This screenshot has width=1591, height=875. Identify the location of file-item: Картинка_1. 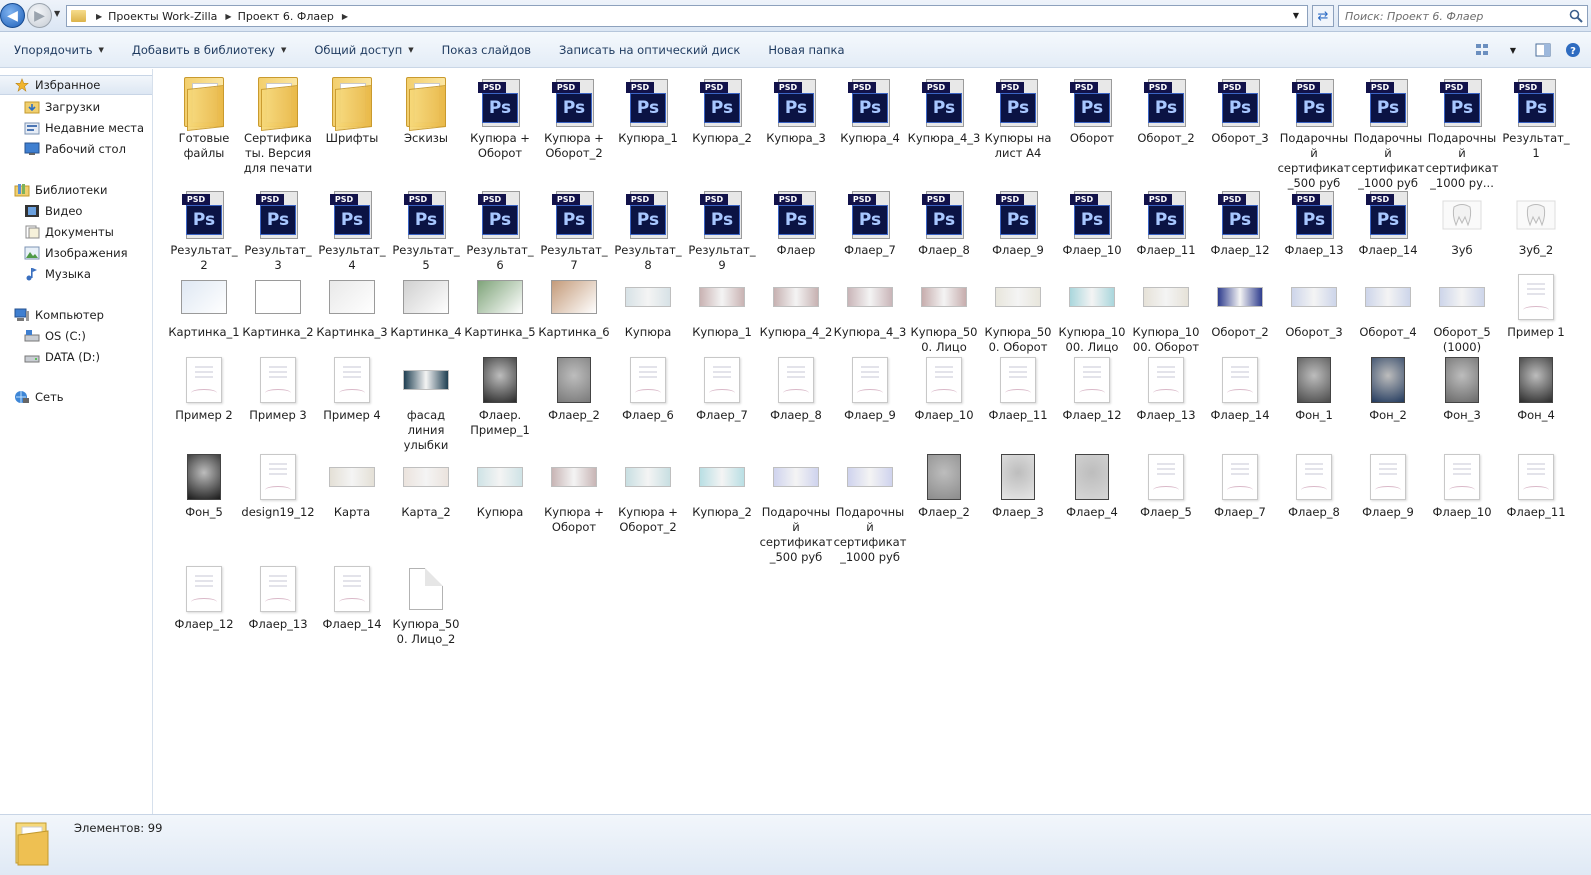
(204, 304).